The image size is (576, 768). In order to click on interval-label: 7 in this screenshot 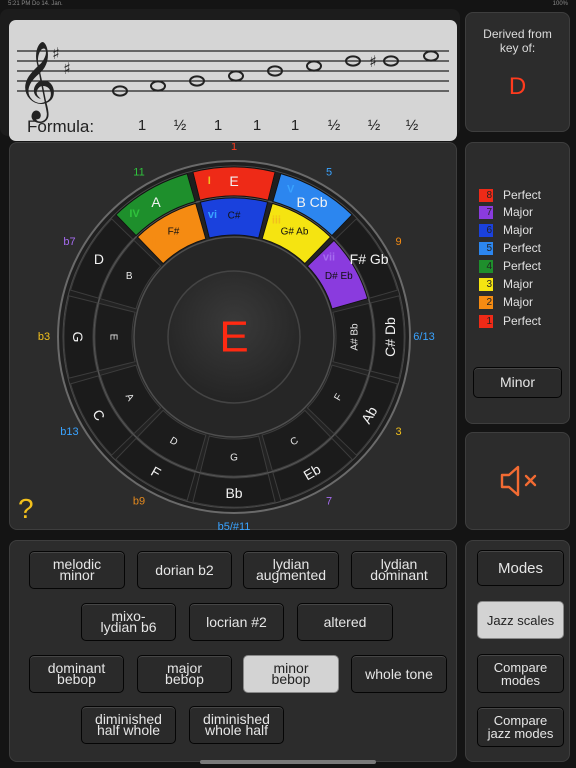, I will do `click(329, 502)`.